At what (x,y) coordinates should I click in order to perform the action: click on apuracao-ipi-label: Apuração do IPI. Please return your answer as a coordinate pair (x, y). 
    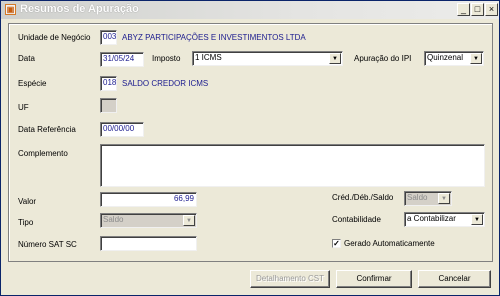
    Looking at the image, I should click on (383, 58).